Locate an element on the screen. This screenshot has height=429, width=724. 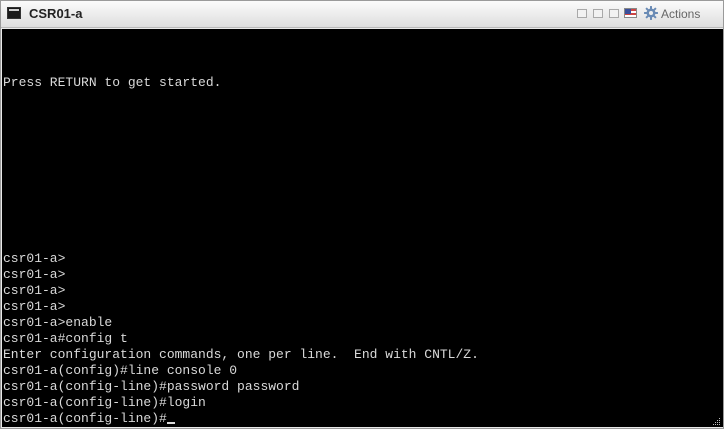
maximize-button is located at coordinates (614, 13).